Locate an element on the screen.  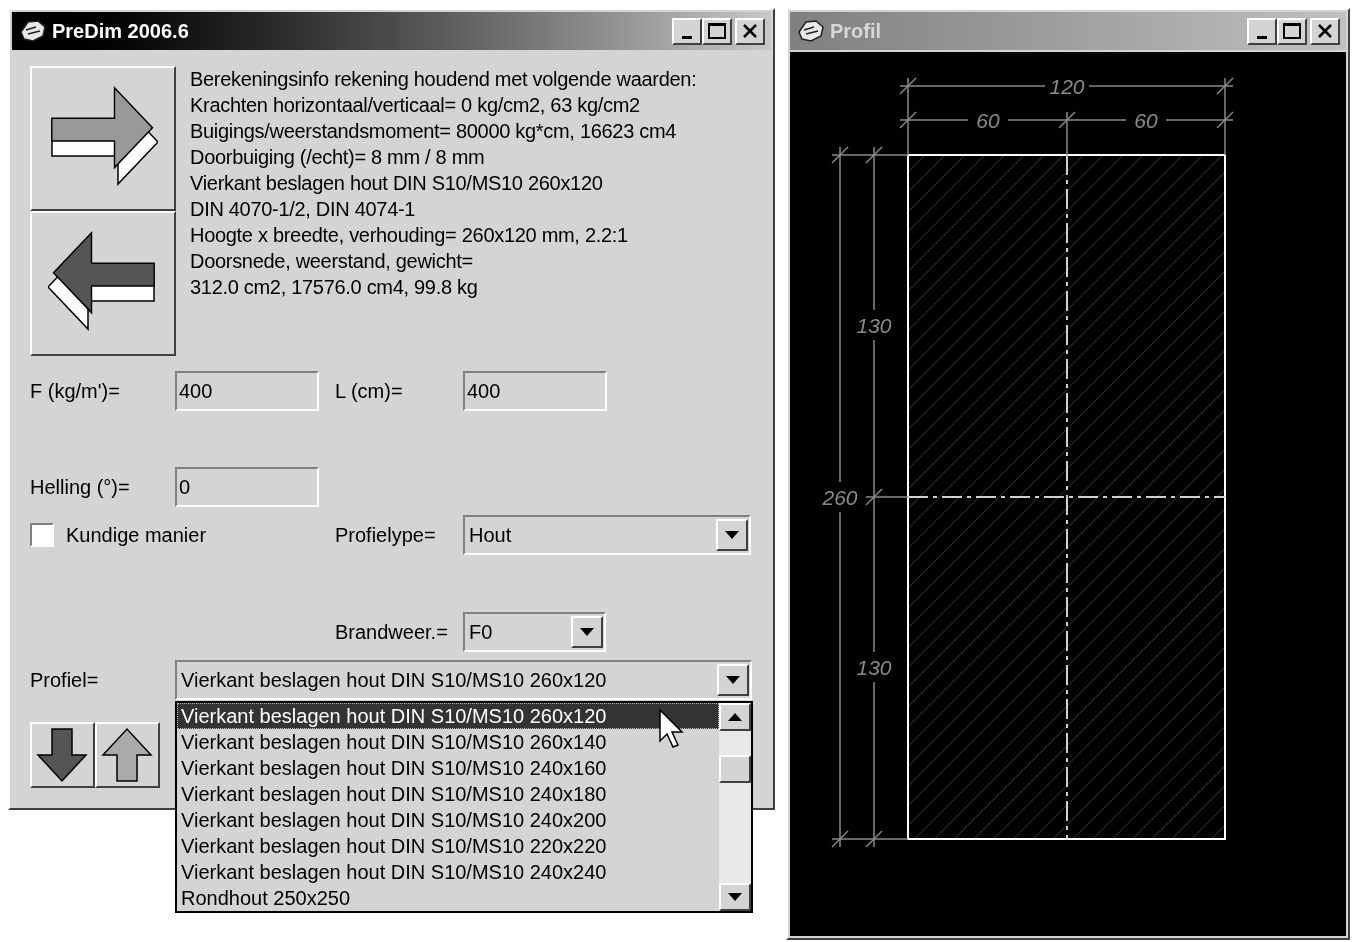
up-arrow-icon is located at coordinates (127, 755).